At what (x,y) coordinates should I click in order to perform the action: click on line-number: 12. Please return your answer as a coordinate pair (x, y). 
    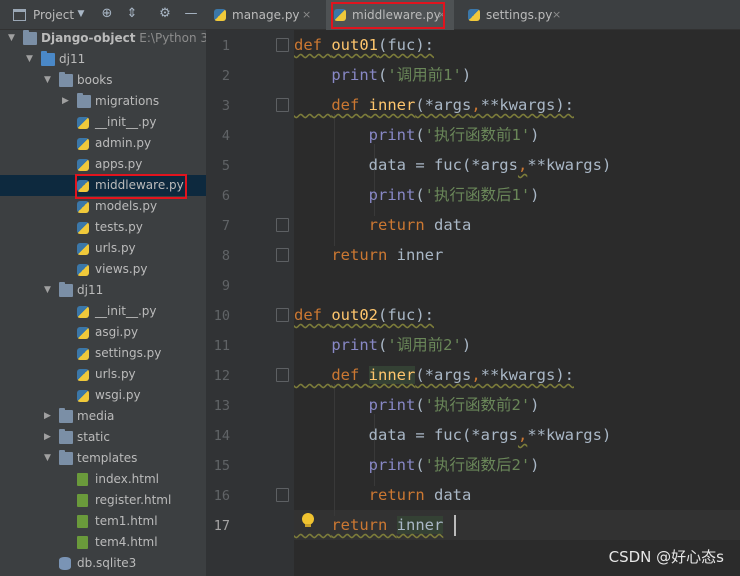
    Looking at the image, I should click on (221, 376).